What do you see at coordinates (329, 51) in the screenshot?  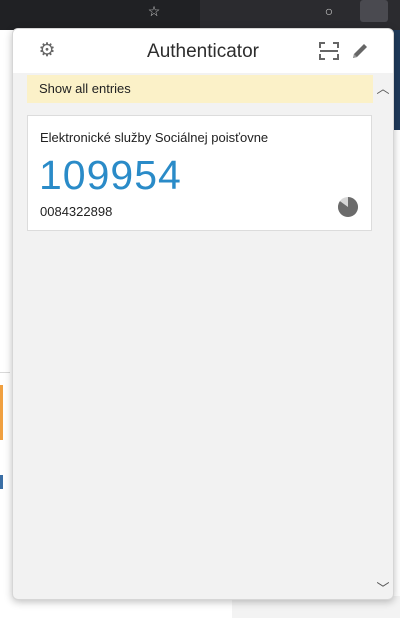 I see `scan-qr-icon` at bounding box center [329, 51].